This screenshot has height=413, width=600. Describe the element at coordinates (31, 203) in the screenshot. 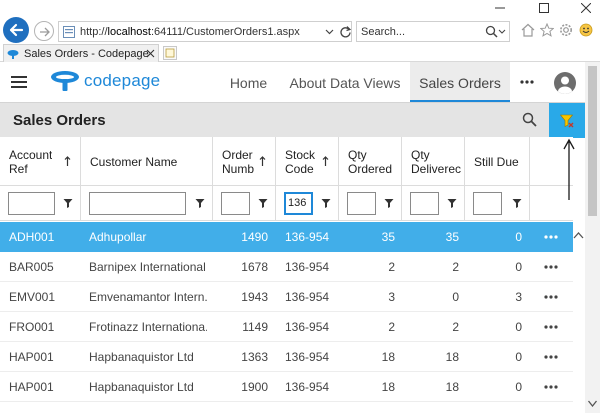

I see `filter-input-account-ref` at that location.